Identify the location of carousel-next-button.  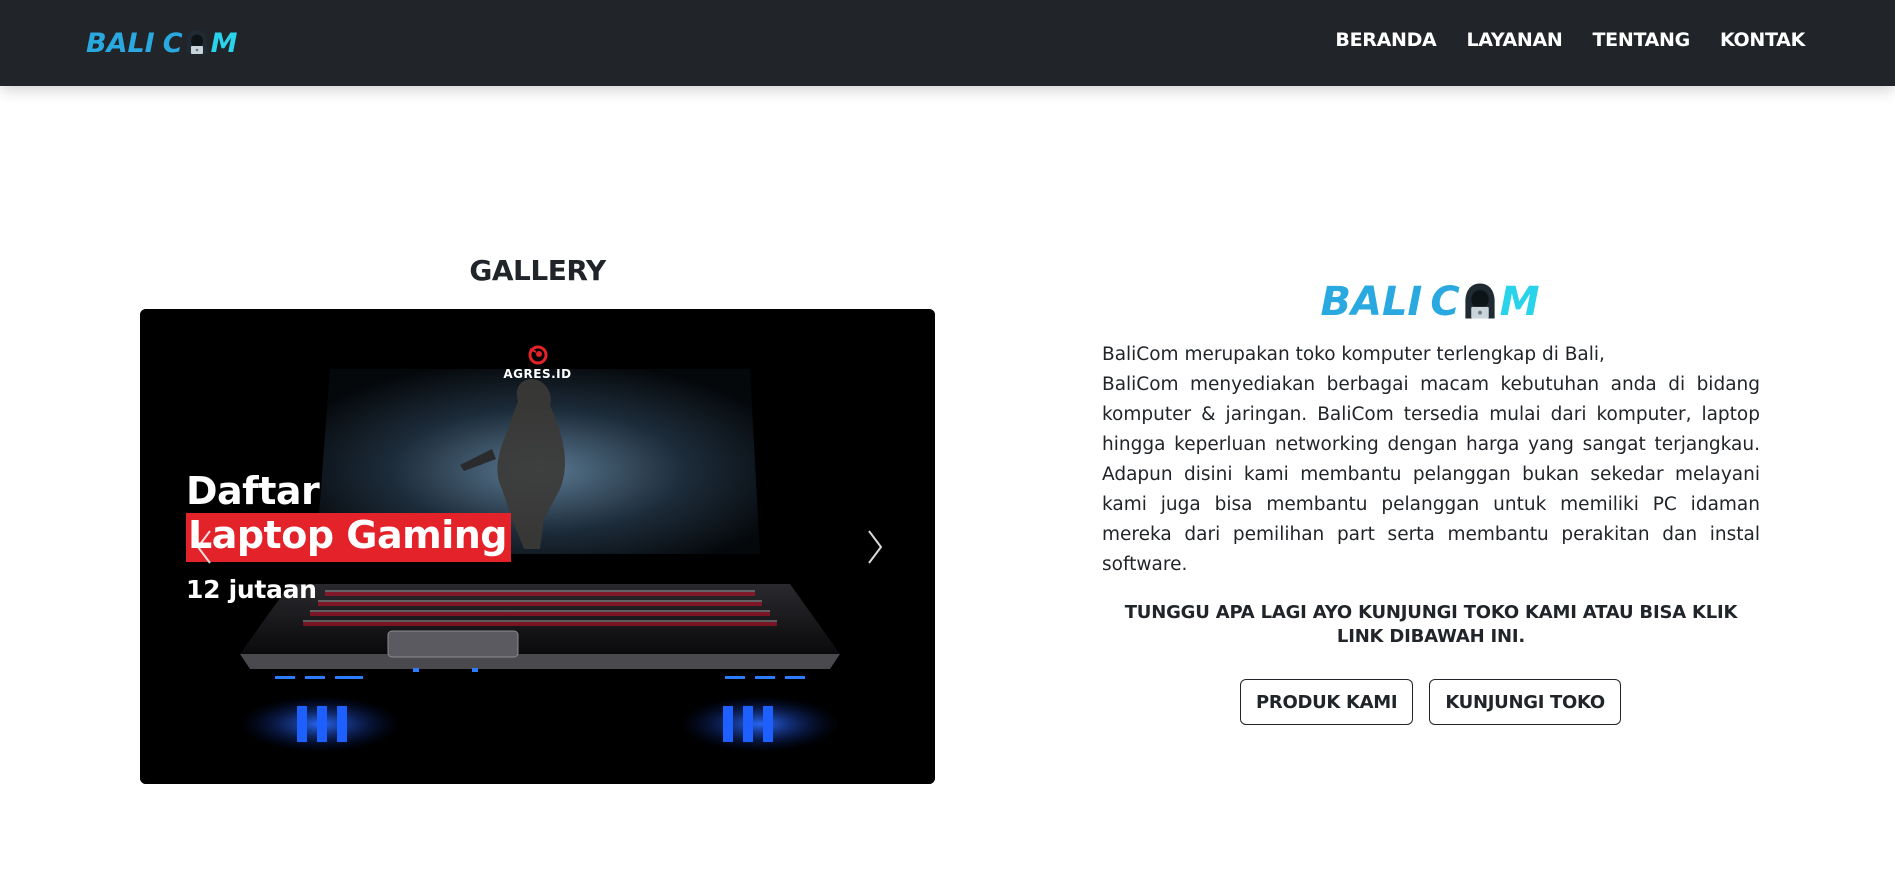
(875, 547).